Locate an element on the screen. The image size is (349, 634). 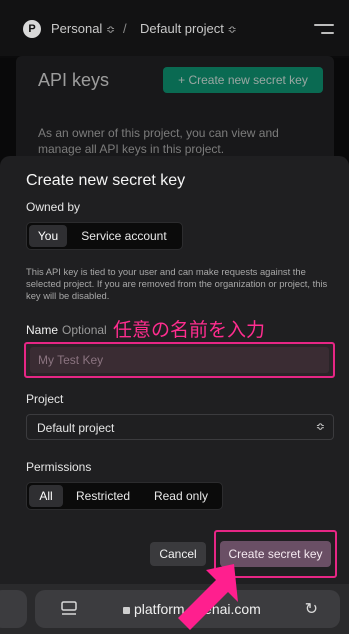
owned-by-label: Owned by is located at coordinates (53, 207).